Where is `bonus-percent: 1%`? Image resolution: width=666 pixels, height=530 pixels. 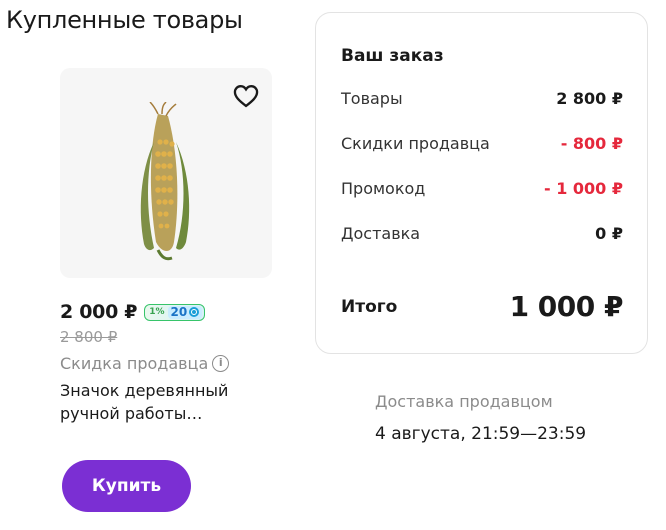
bonus-percent: 1% is located at coordinates (157, 312).